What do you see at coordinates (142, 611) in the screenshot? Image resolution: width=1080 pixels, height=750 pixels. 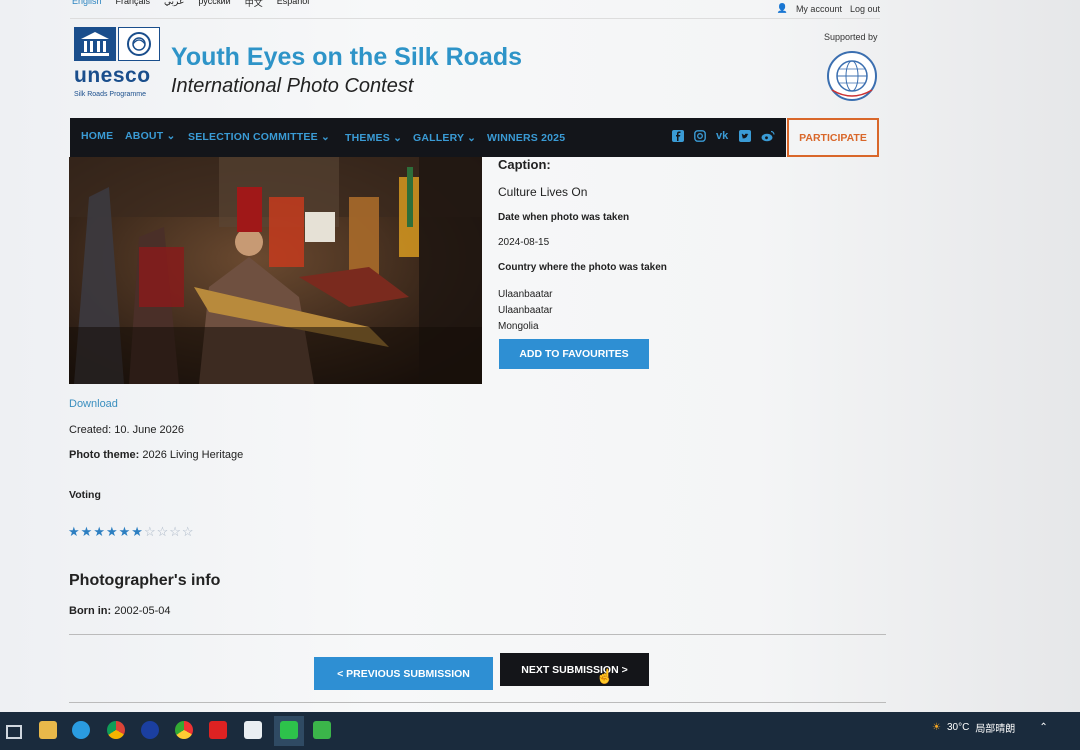 I see `born-value: 2002-05-04` at bounding box center [142, 611].